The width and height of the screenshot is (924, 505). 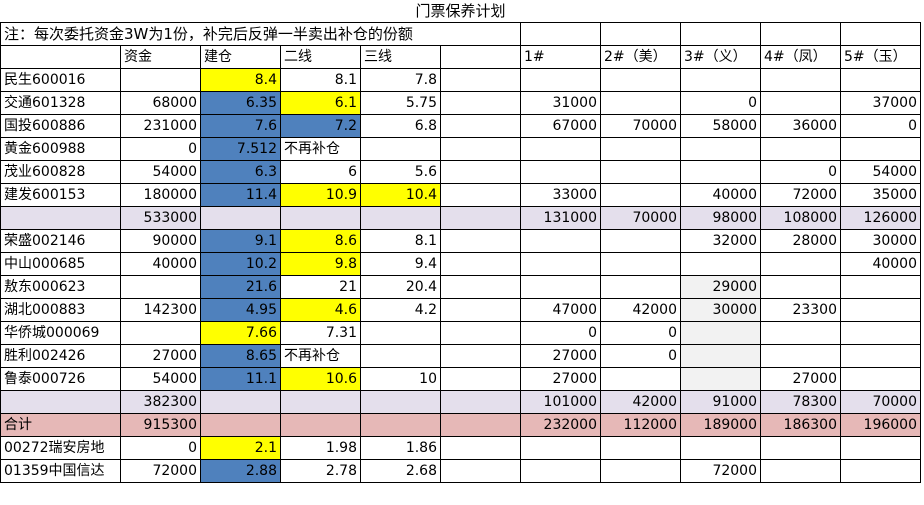 What do you see at coordinates (320, 287) in the screenshot?
I see `data-cell: 21` at bounding box center [320, 287].